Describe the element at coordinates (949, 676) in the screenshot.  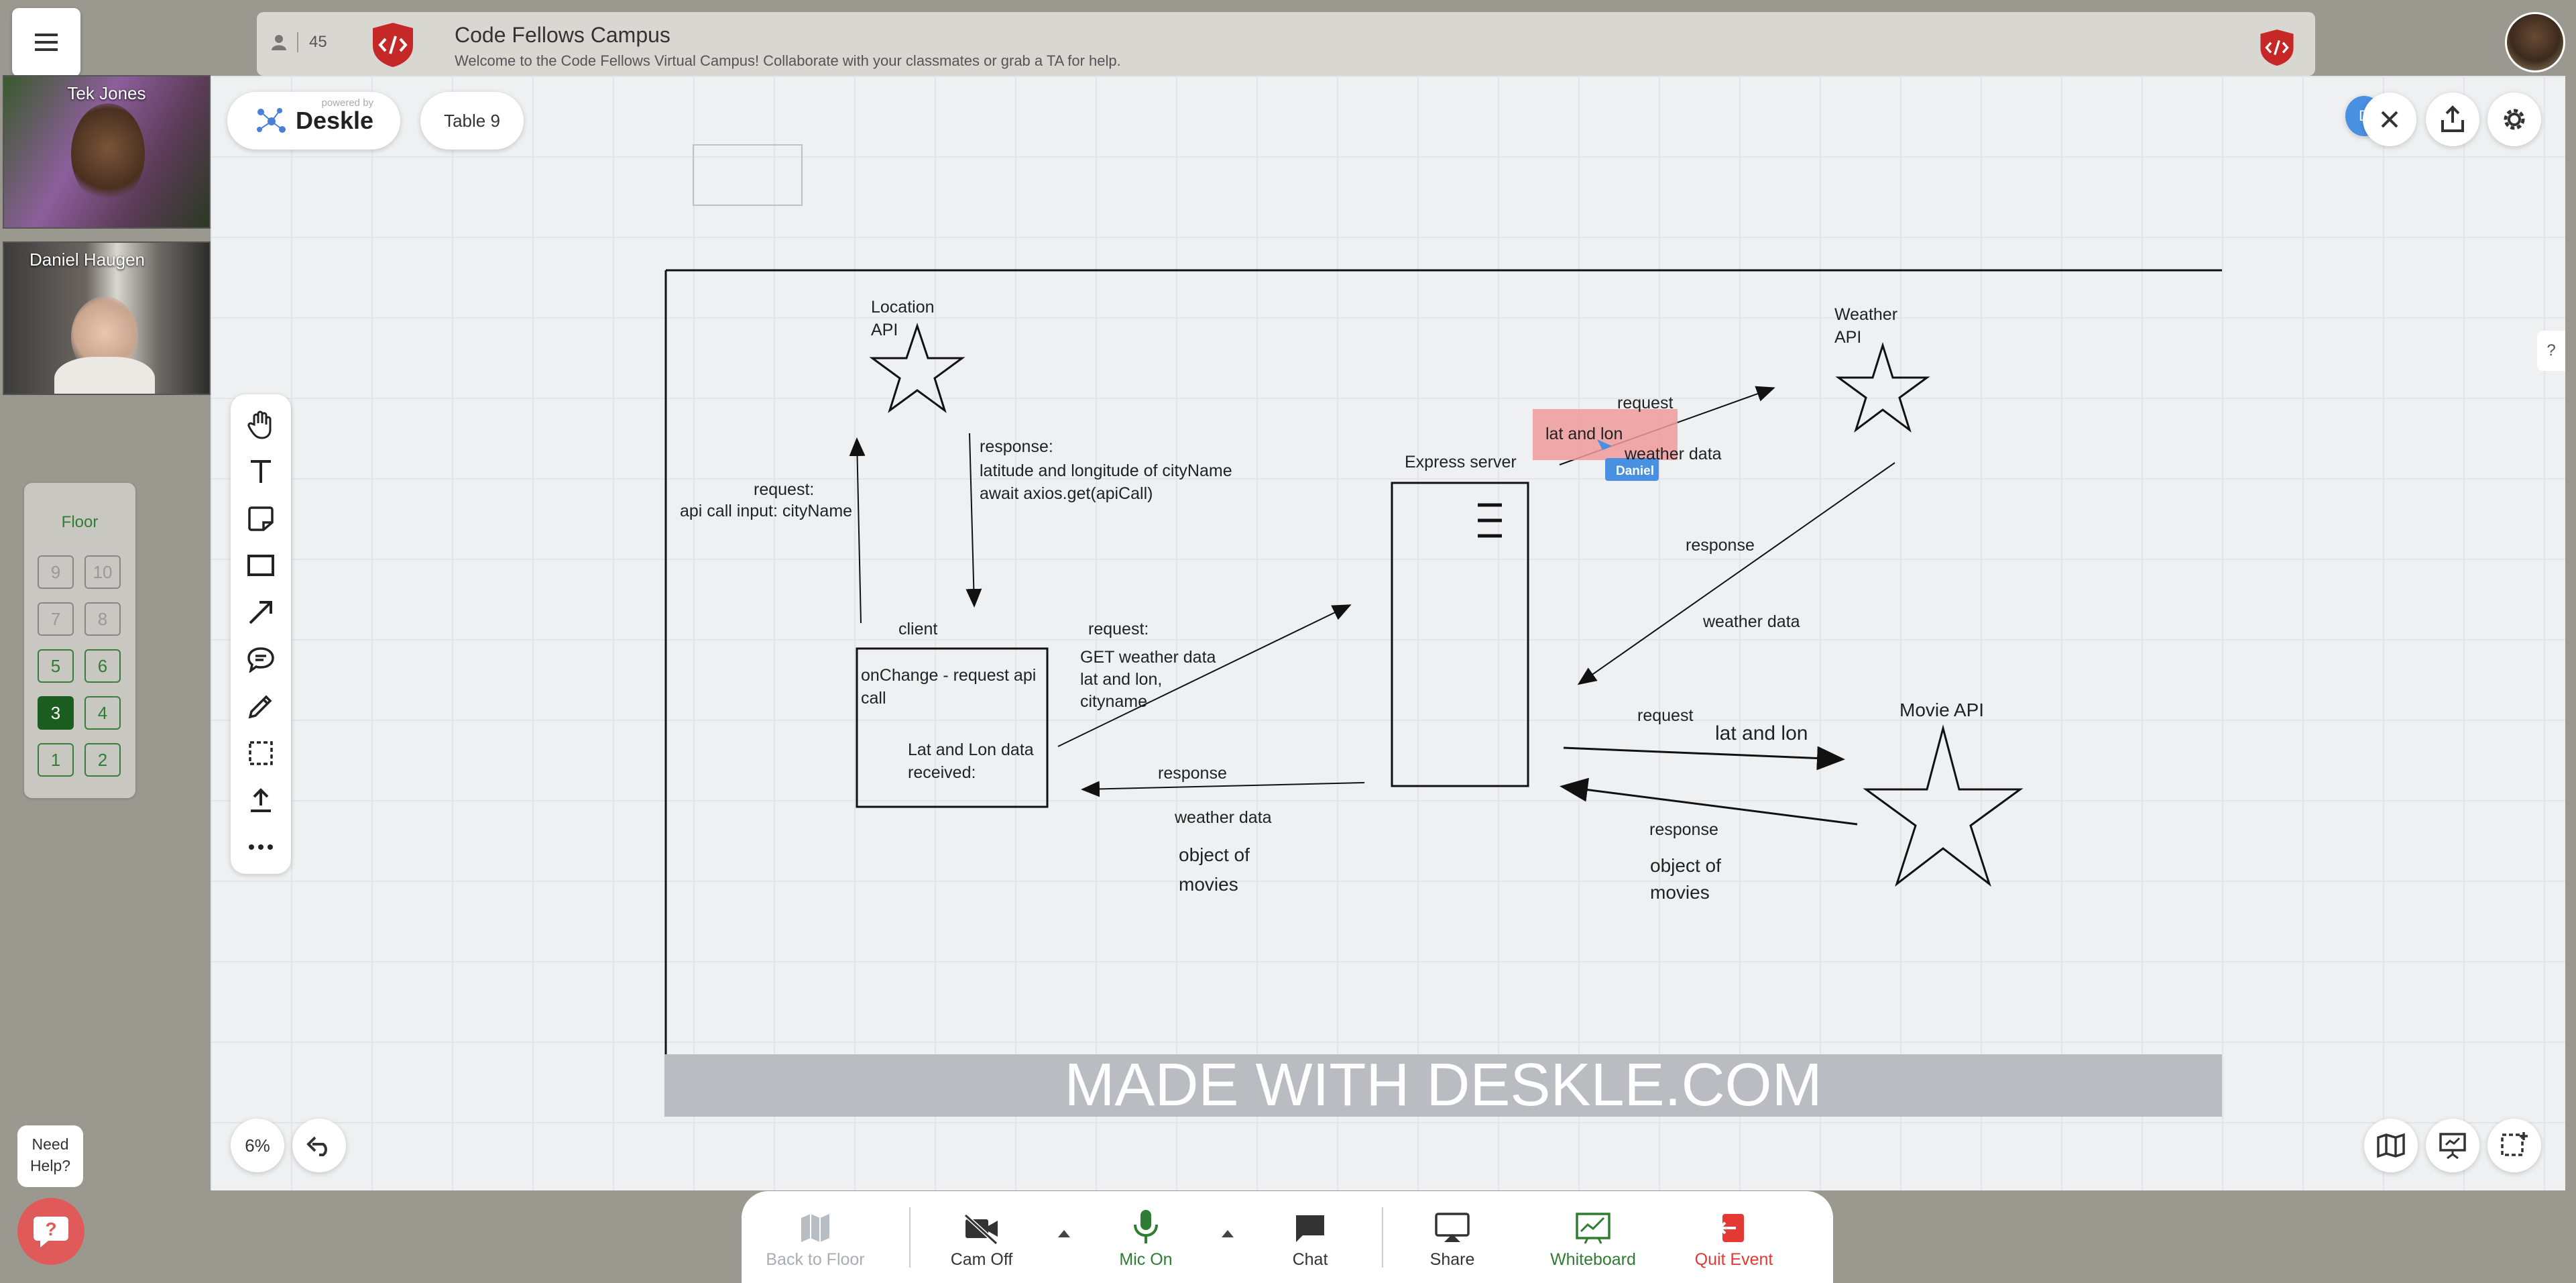
I see `client-box-text-1: onChange - request api` at that location.